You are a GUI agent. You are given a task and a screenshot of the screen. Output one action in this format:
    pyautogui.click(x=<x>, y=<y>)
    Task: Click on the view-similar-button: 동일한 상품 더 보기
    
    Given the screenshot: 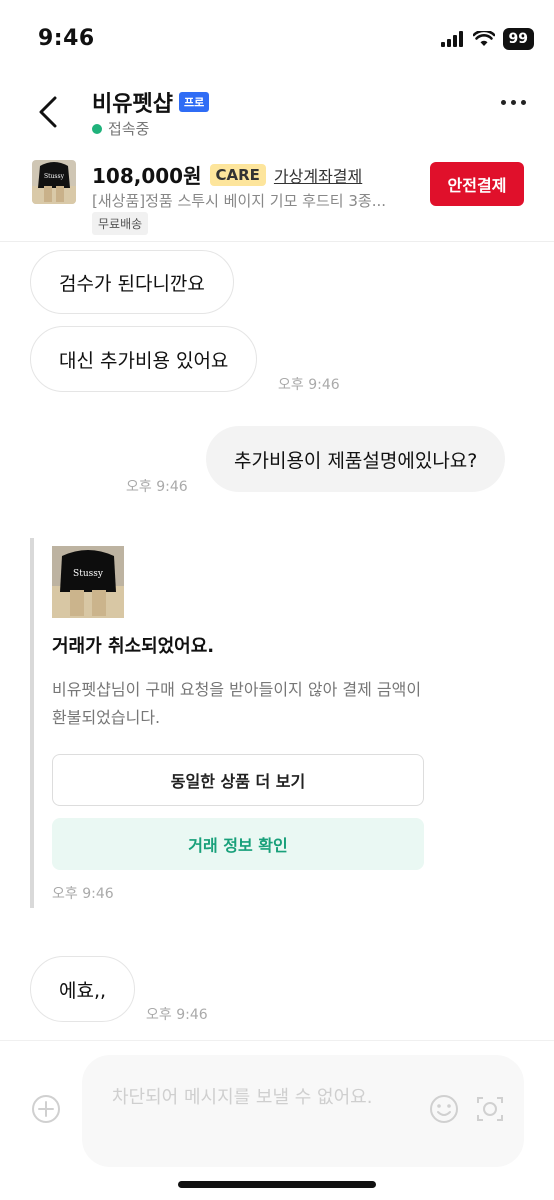 What is the action you would take?
    pyautogui.click(x=238, y=780)
    